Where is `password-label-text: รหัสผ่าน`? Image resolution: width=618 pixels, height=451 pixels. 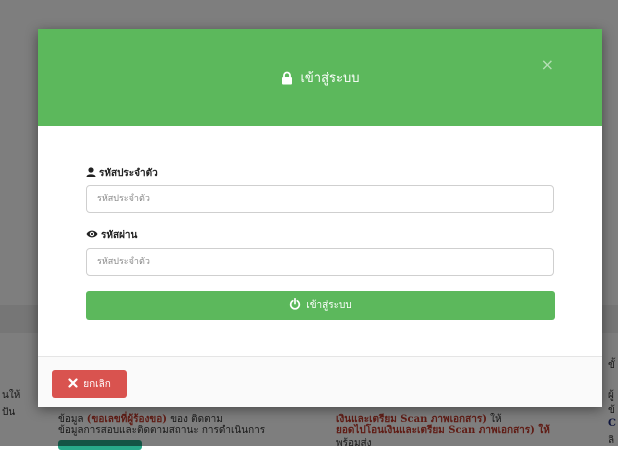 password-label-text: รหัสผ่าน is located at coordinates (119, 235).